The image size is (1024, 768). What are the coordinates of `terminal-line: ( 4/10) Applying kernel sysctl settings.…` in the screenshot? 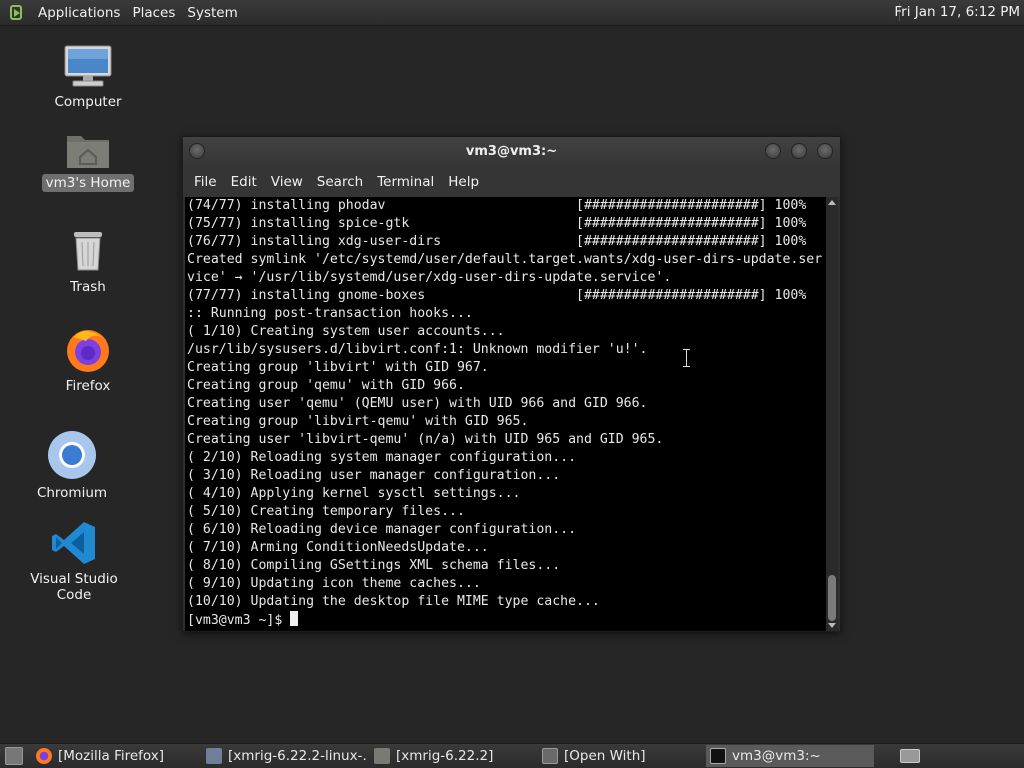 It's located at (354, 493).